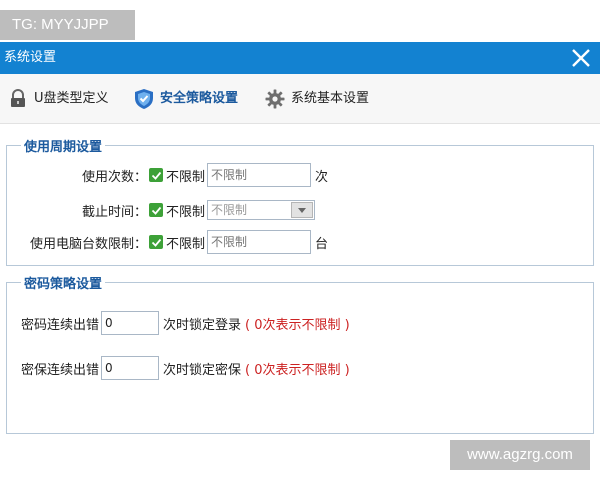 Image resolution: width=600 pixels, height=480 pixels. I want to click on security-question-error-row: 密保连续出错 次时锁定密保 ( 0次表示不限制 ), so click(185, 368).